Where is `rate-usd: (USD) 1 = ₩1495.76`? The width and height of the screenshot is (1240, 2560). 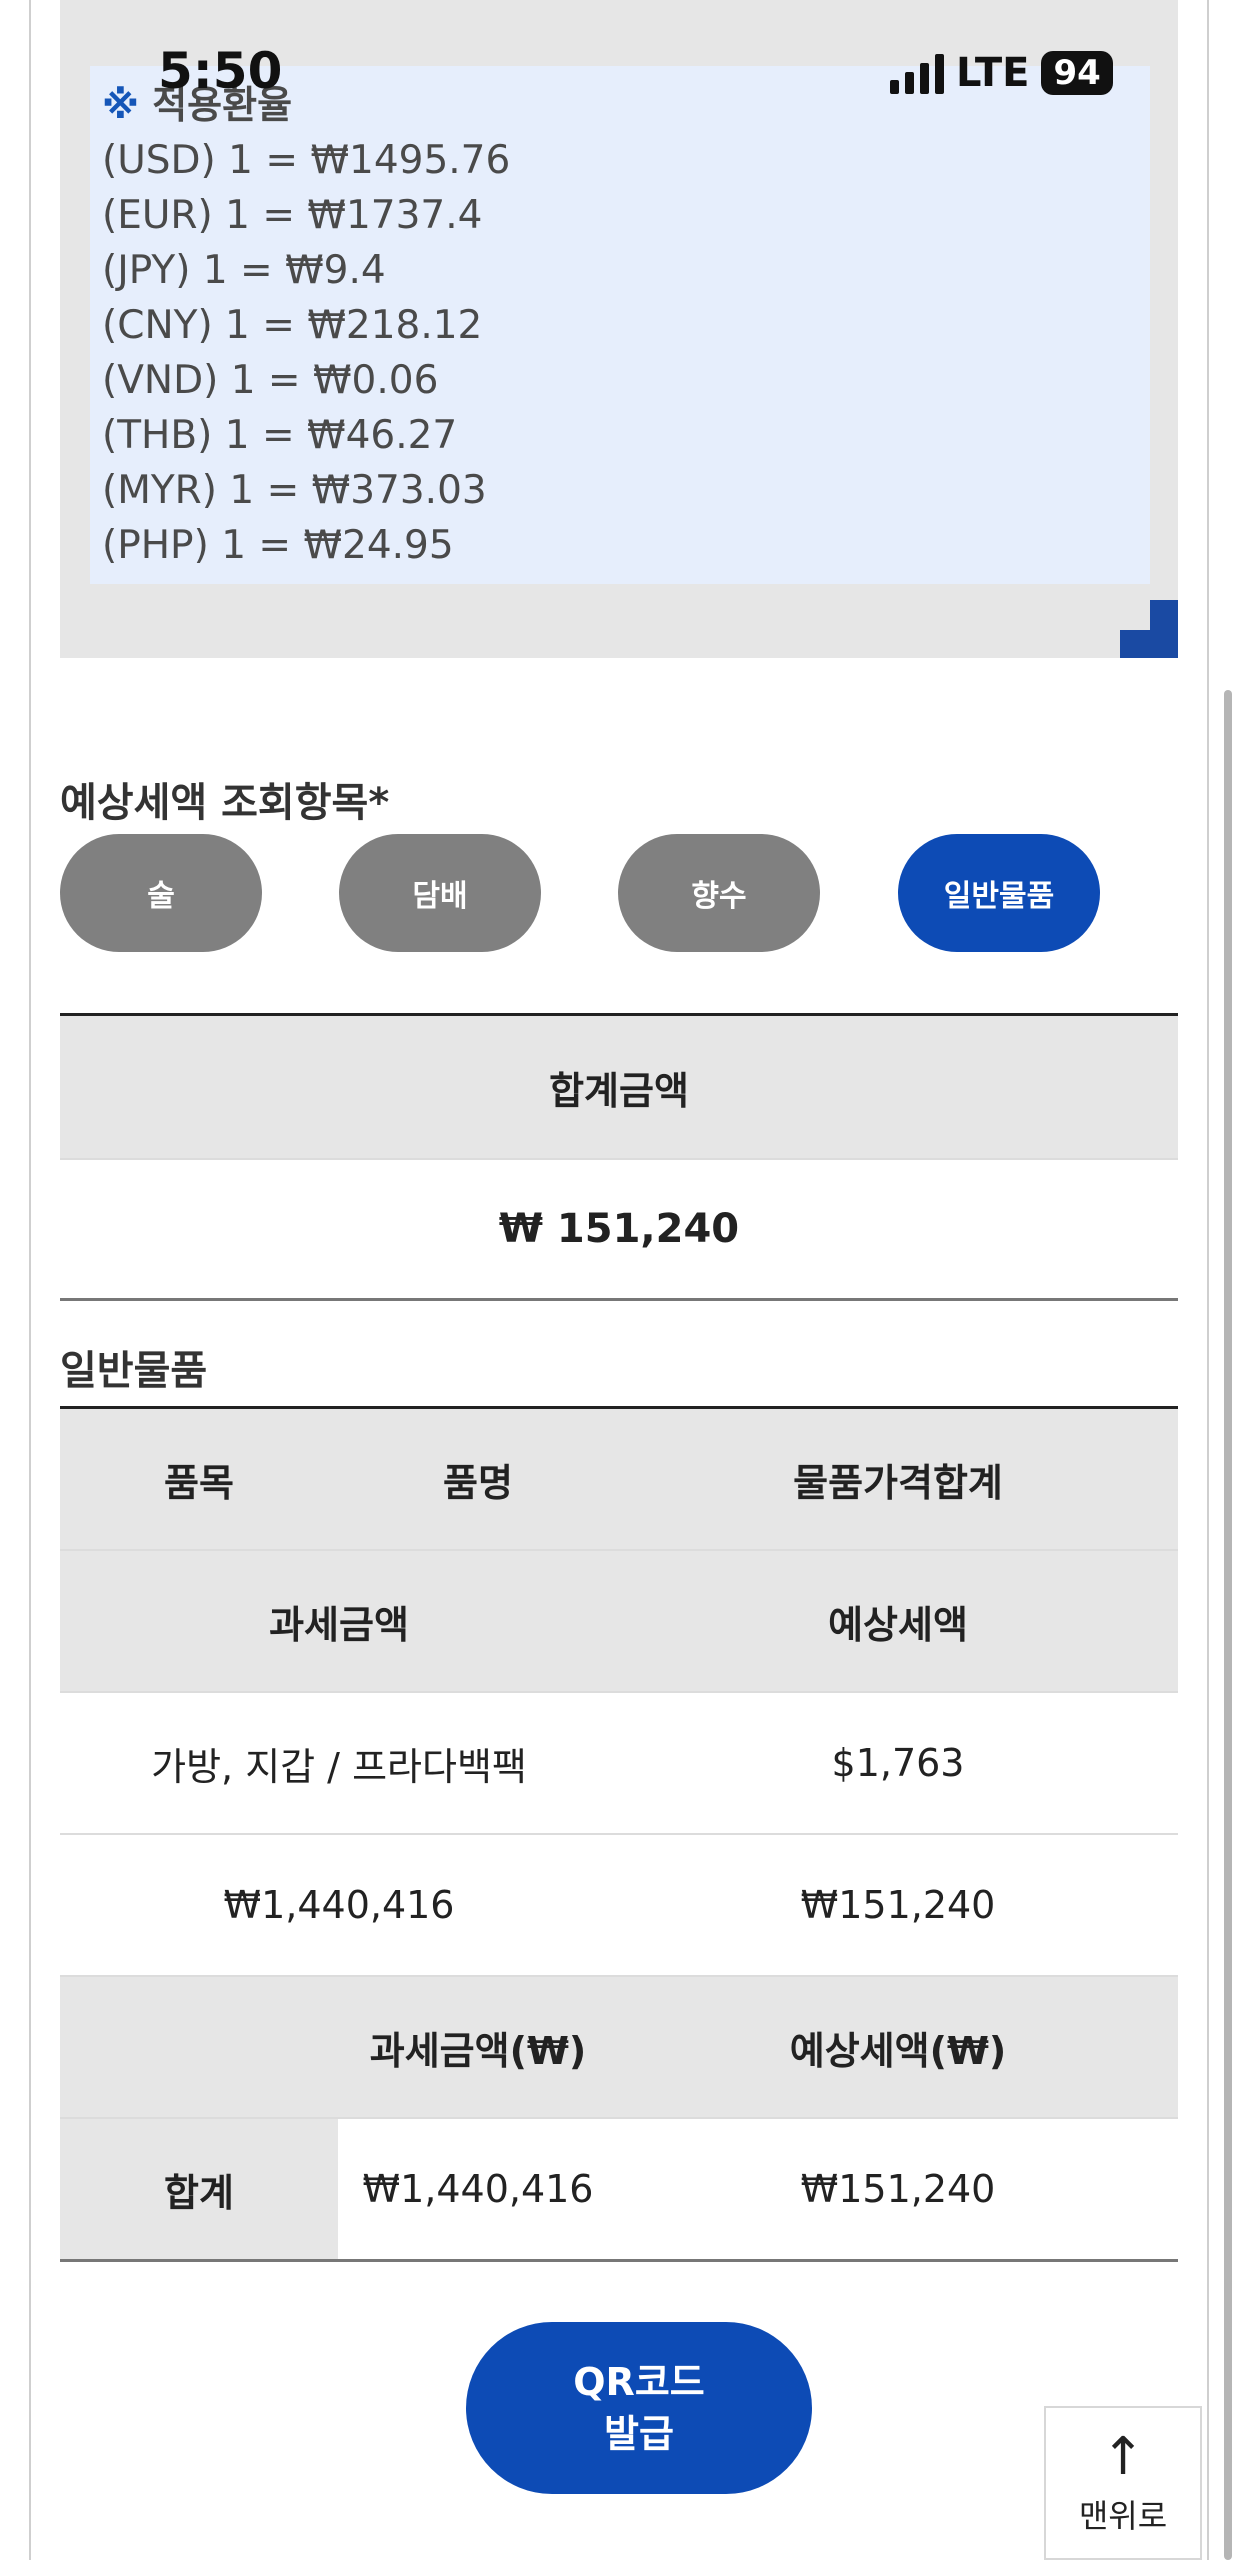
rate-usd: (USD) 1 = ₩1495.76 is located at coordinates (306, 160).